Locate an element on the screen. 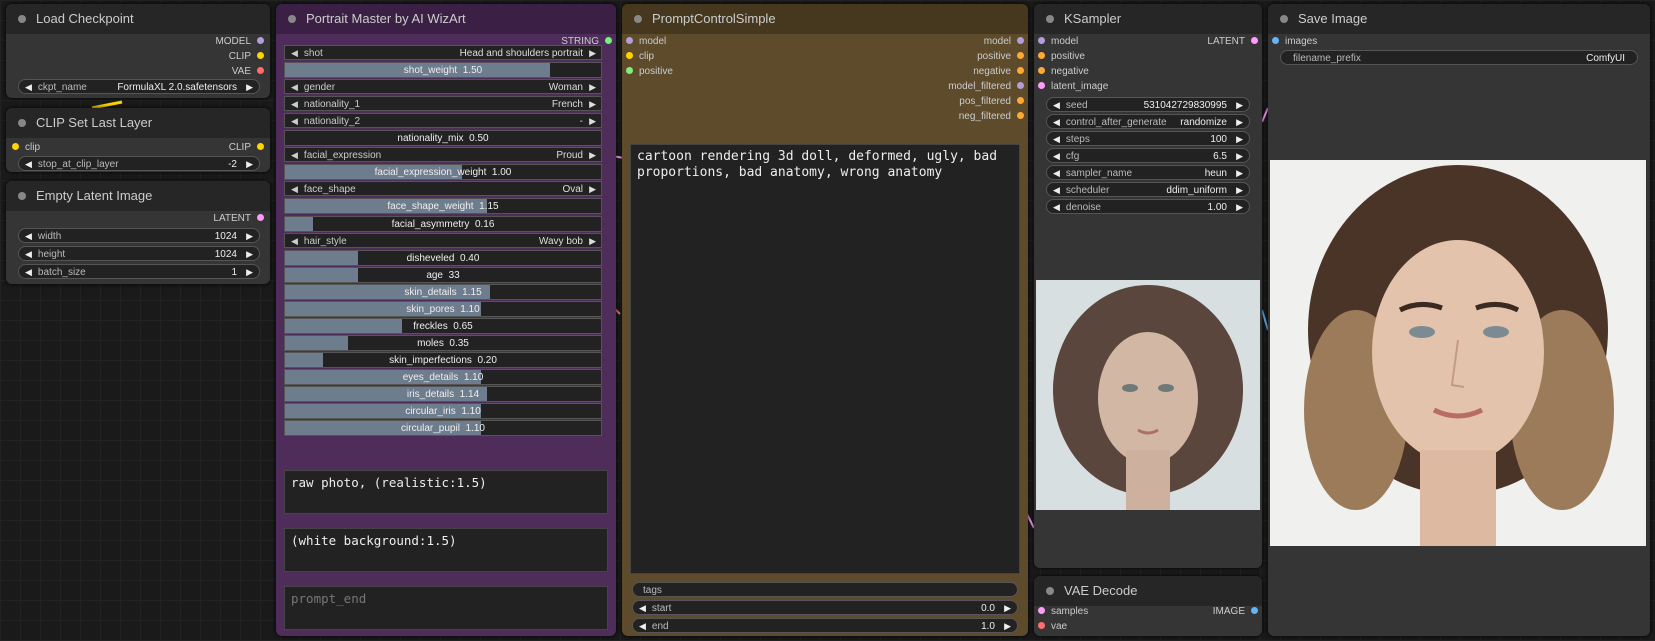 The width and height of the screenshot is (1655, 641). vae-decode-title: VAE Decode is located at coordinates (1148, 591).